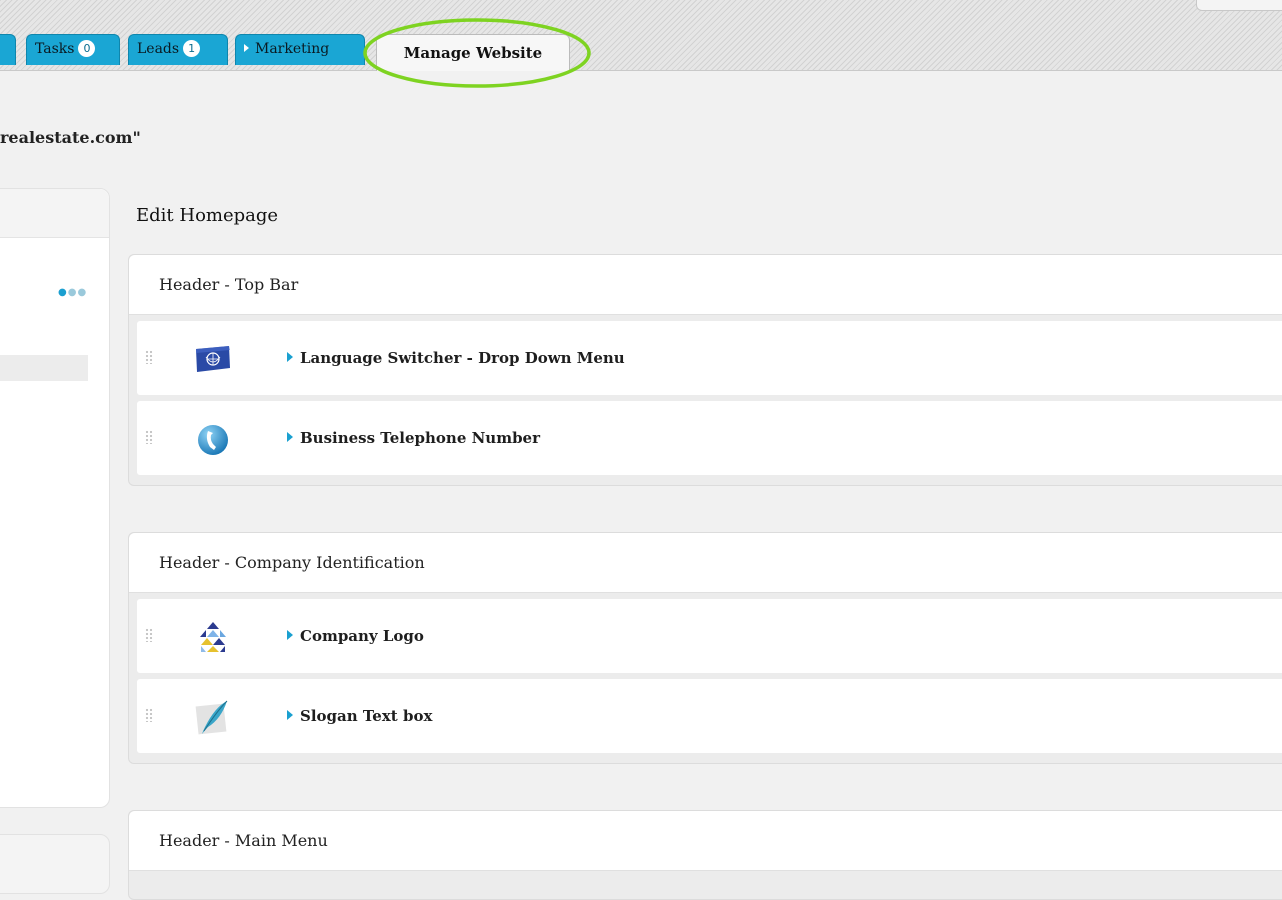  What do you see at coordinates (709, 716) in the screenshot?
I see `list-item-slogan-text-box: Slogan Text box` at bounding box center [709, 716].